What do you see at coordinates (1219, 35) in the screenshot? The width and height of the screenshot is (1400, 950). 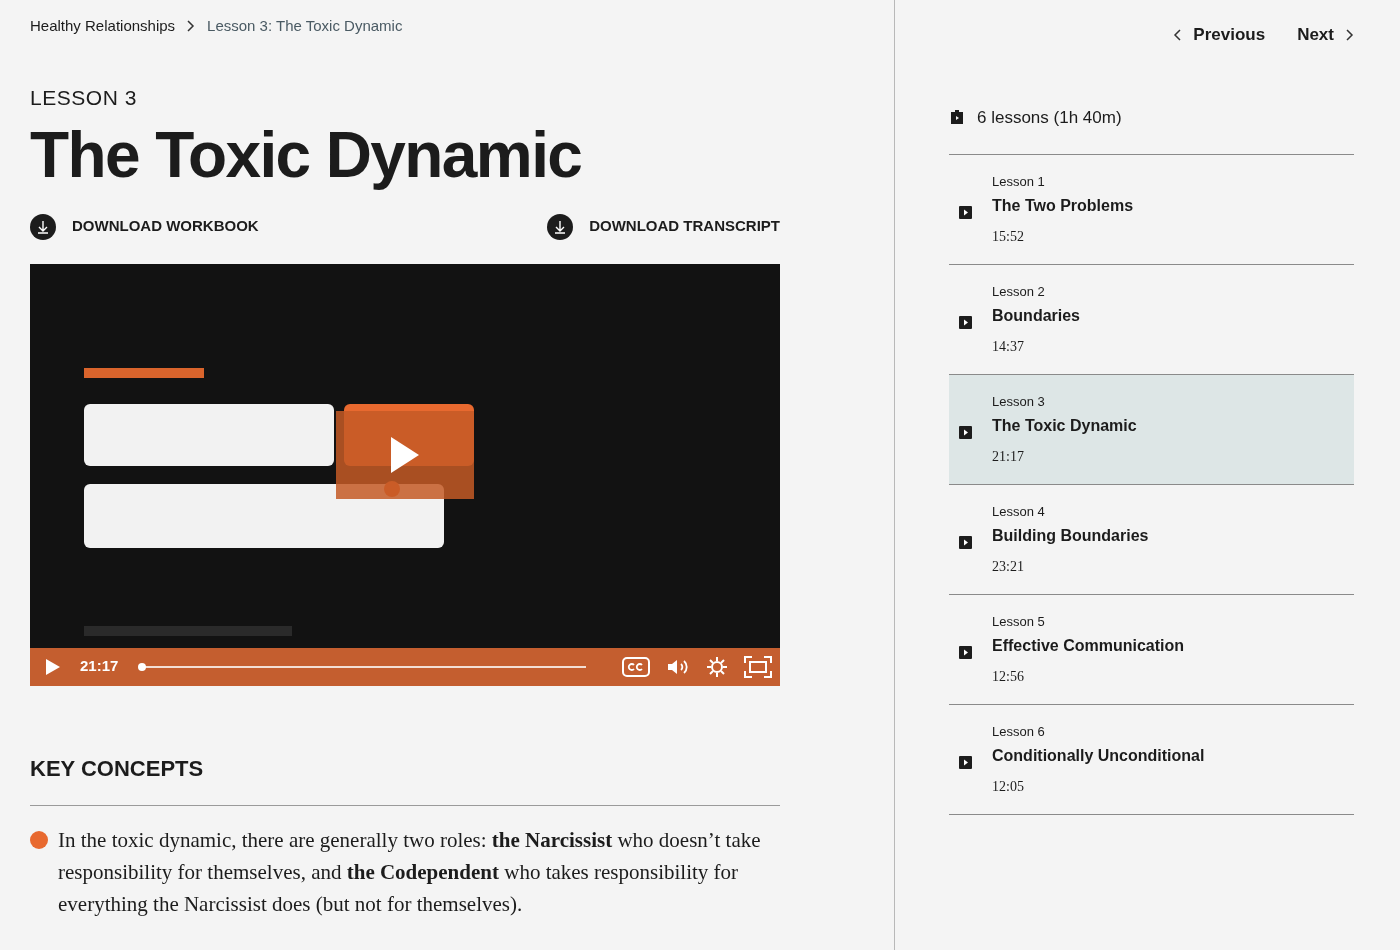 I see `previous-link: Previous` at bounding box center [1219, 35].